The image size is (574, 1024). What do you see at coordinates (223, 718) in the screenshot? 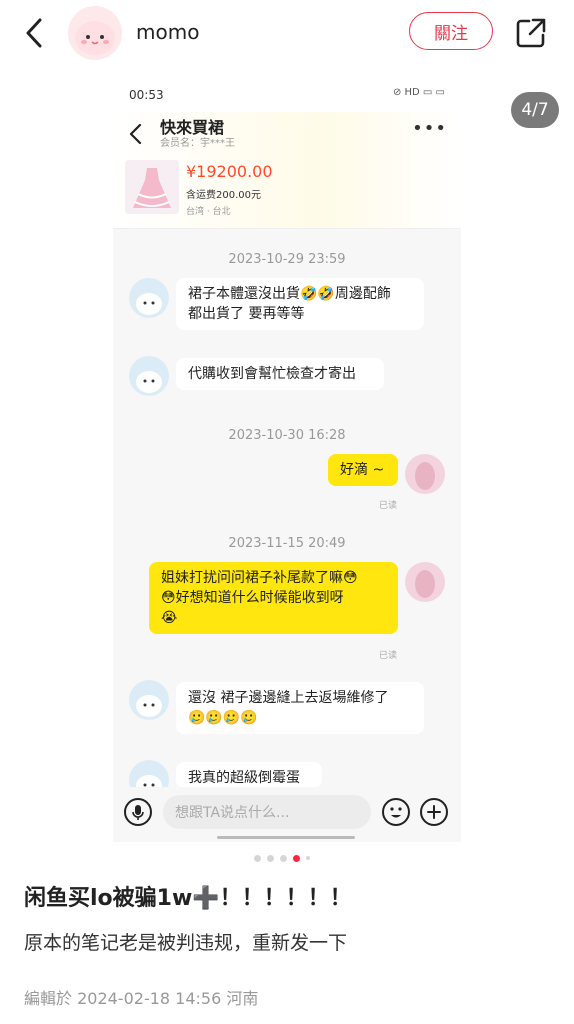
I see `message-line: 🥲🥲🥲🥲` at bounding box center [223, 718].